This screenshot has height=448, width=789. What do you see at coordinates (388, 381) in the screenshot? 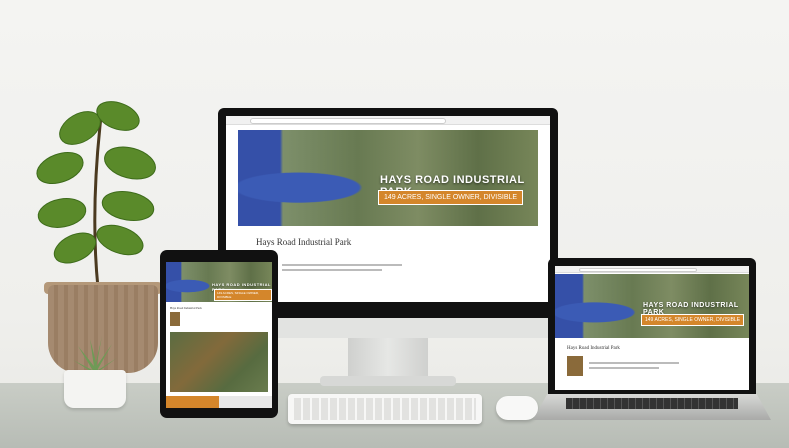
I see `monitor-base` at bounding box center [388, 381].